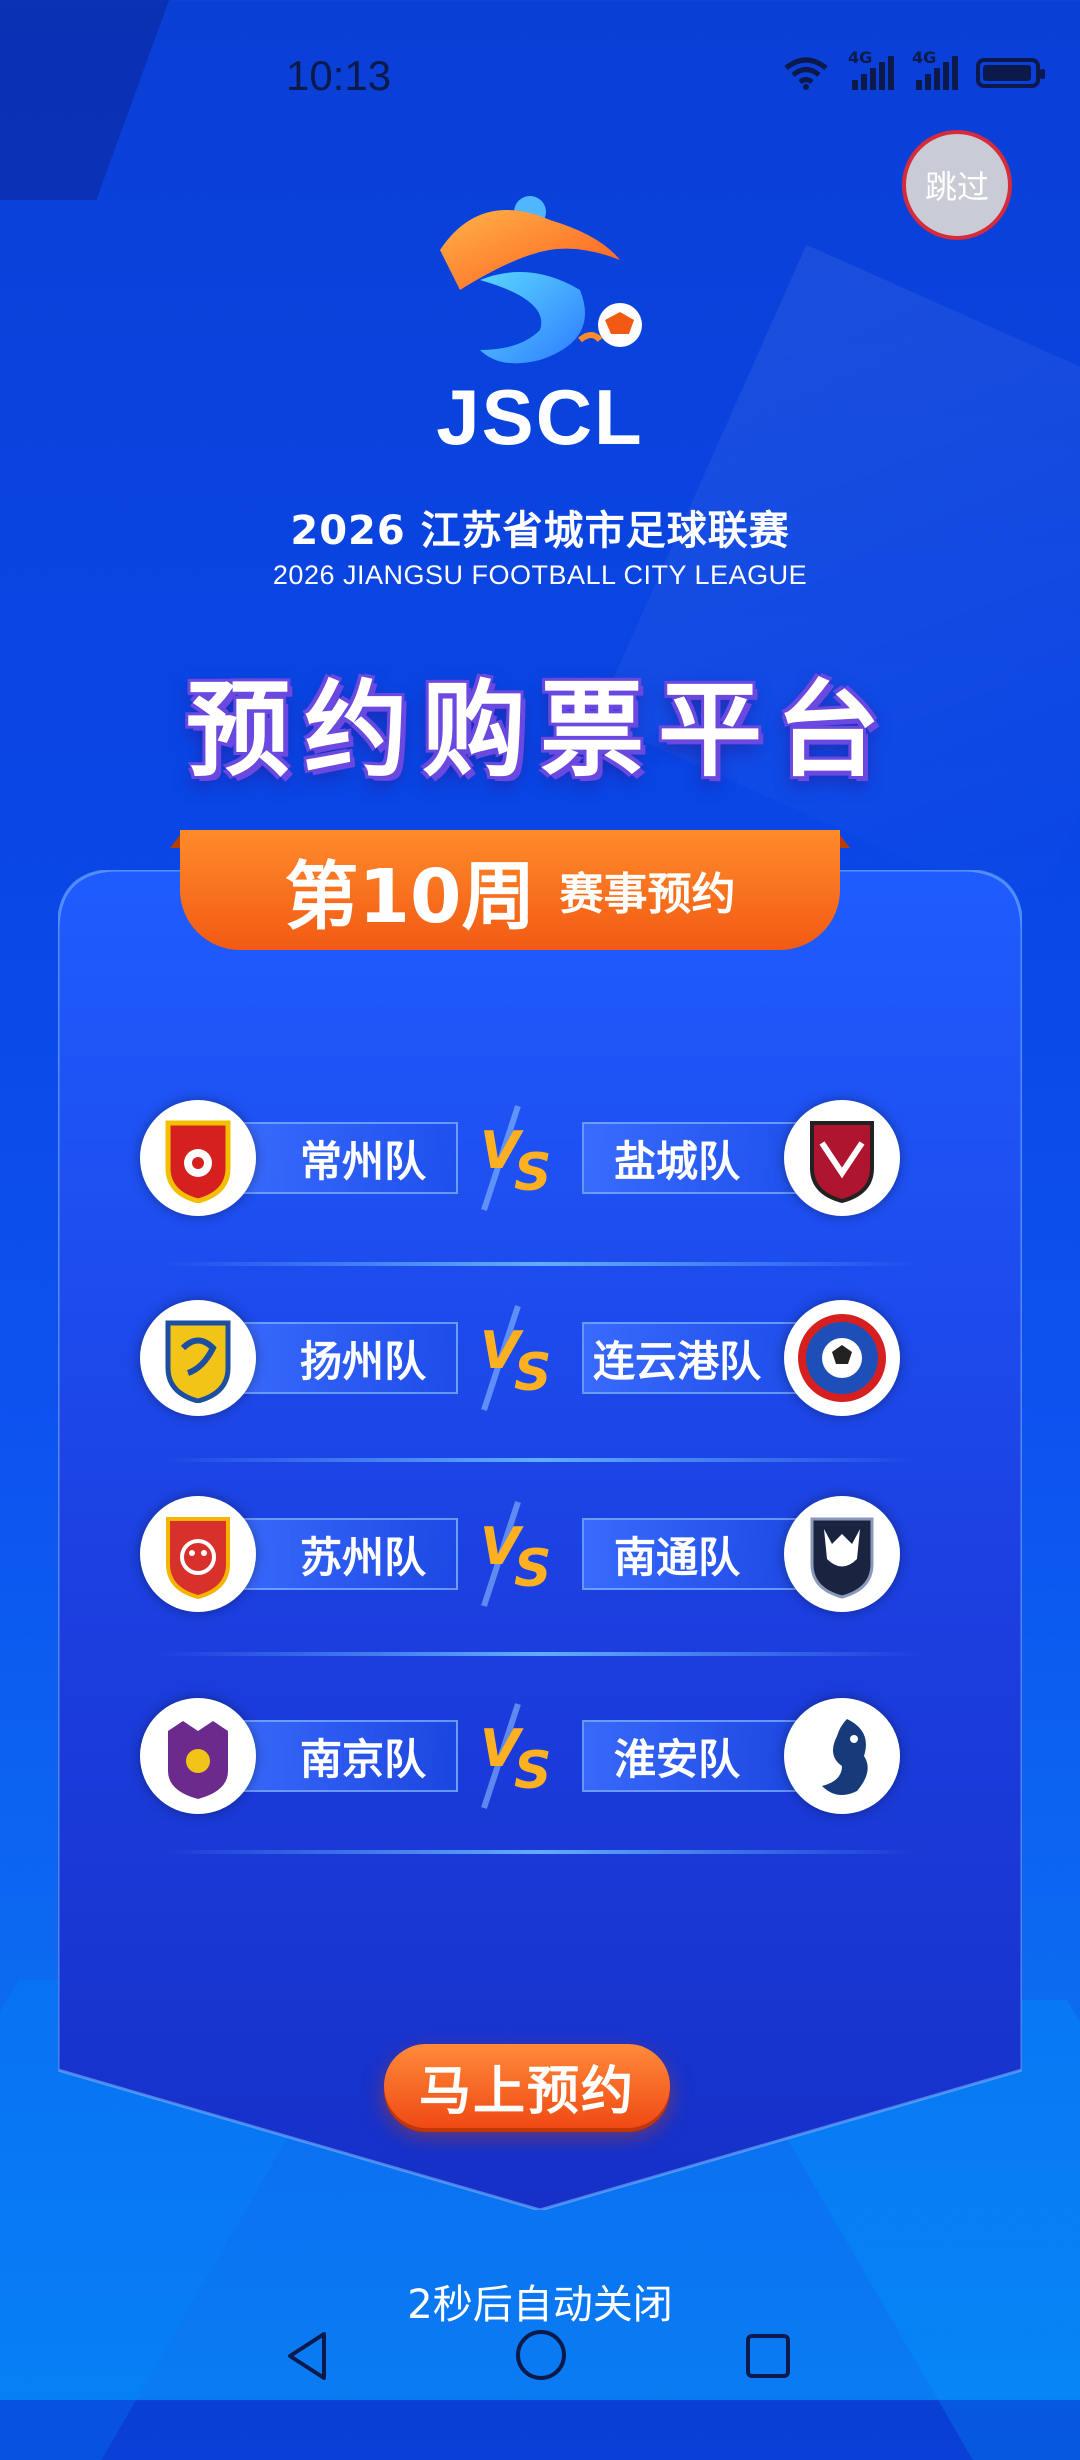  What do you see at coordinates (345, 1756) in the screenshot?
I see `home-team-name: 南京队` at bounding box center [345, 1756].